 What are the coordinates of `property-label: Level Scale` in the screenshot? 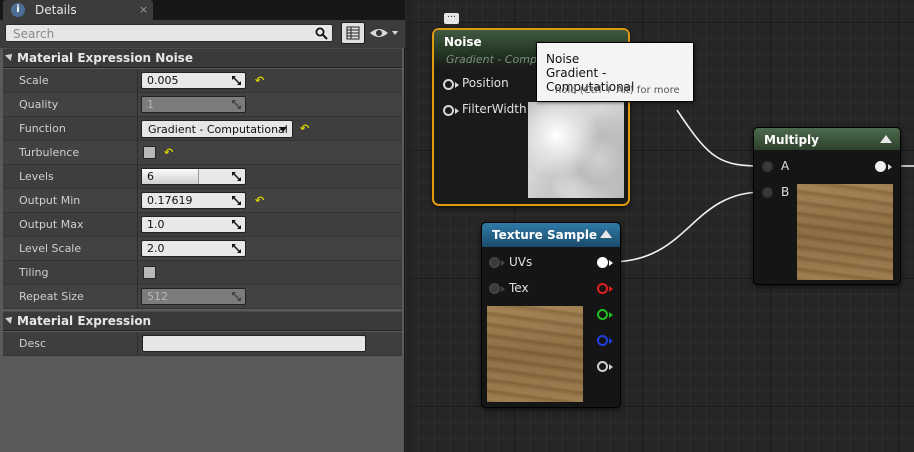 It's located at (50, 248).